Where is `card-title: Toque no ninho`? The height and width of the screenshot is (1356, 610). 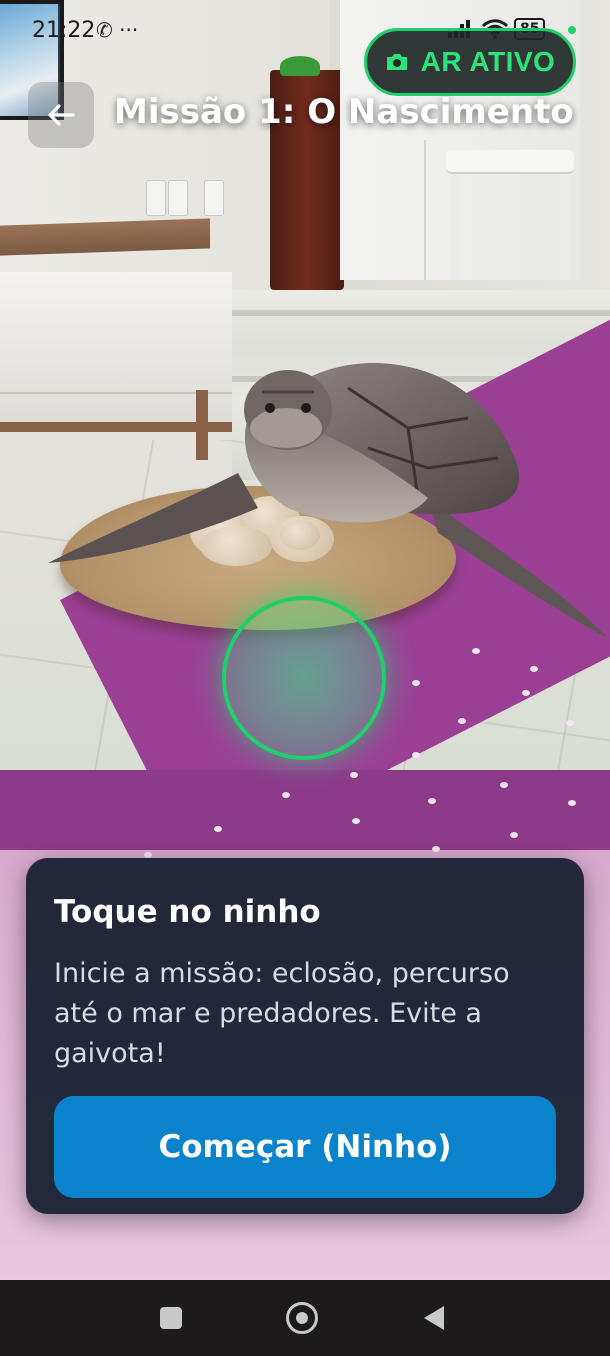 card-title: Toque no ninho is located at coordinates (187, 912).